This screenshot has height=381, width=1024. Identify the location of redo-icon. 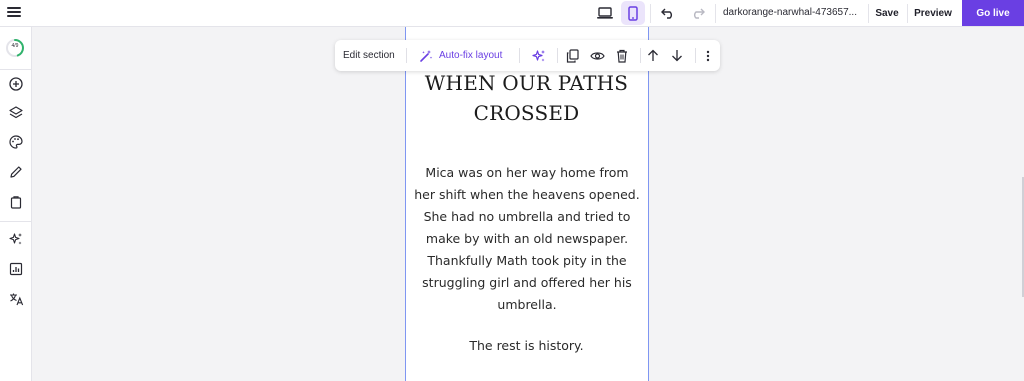
(699, 13).